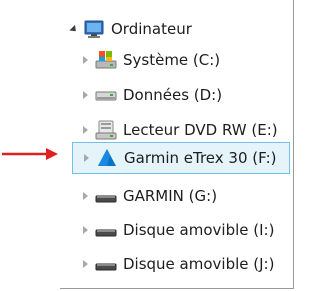 The image size is (320, 291). What do you see at coordinates (170, 196) in the screenshot?
I see `tree-item-label: GARMIN (G:)` at bounding box center [170, 196].